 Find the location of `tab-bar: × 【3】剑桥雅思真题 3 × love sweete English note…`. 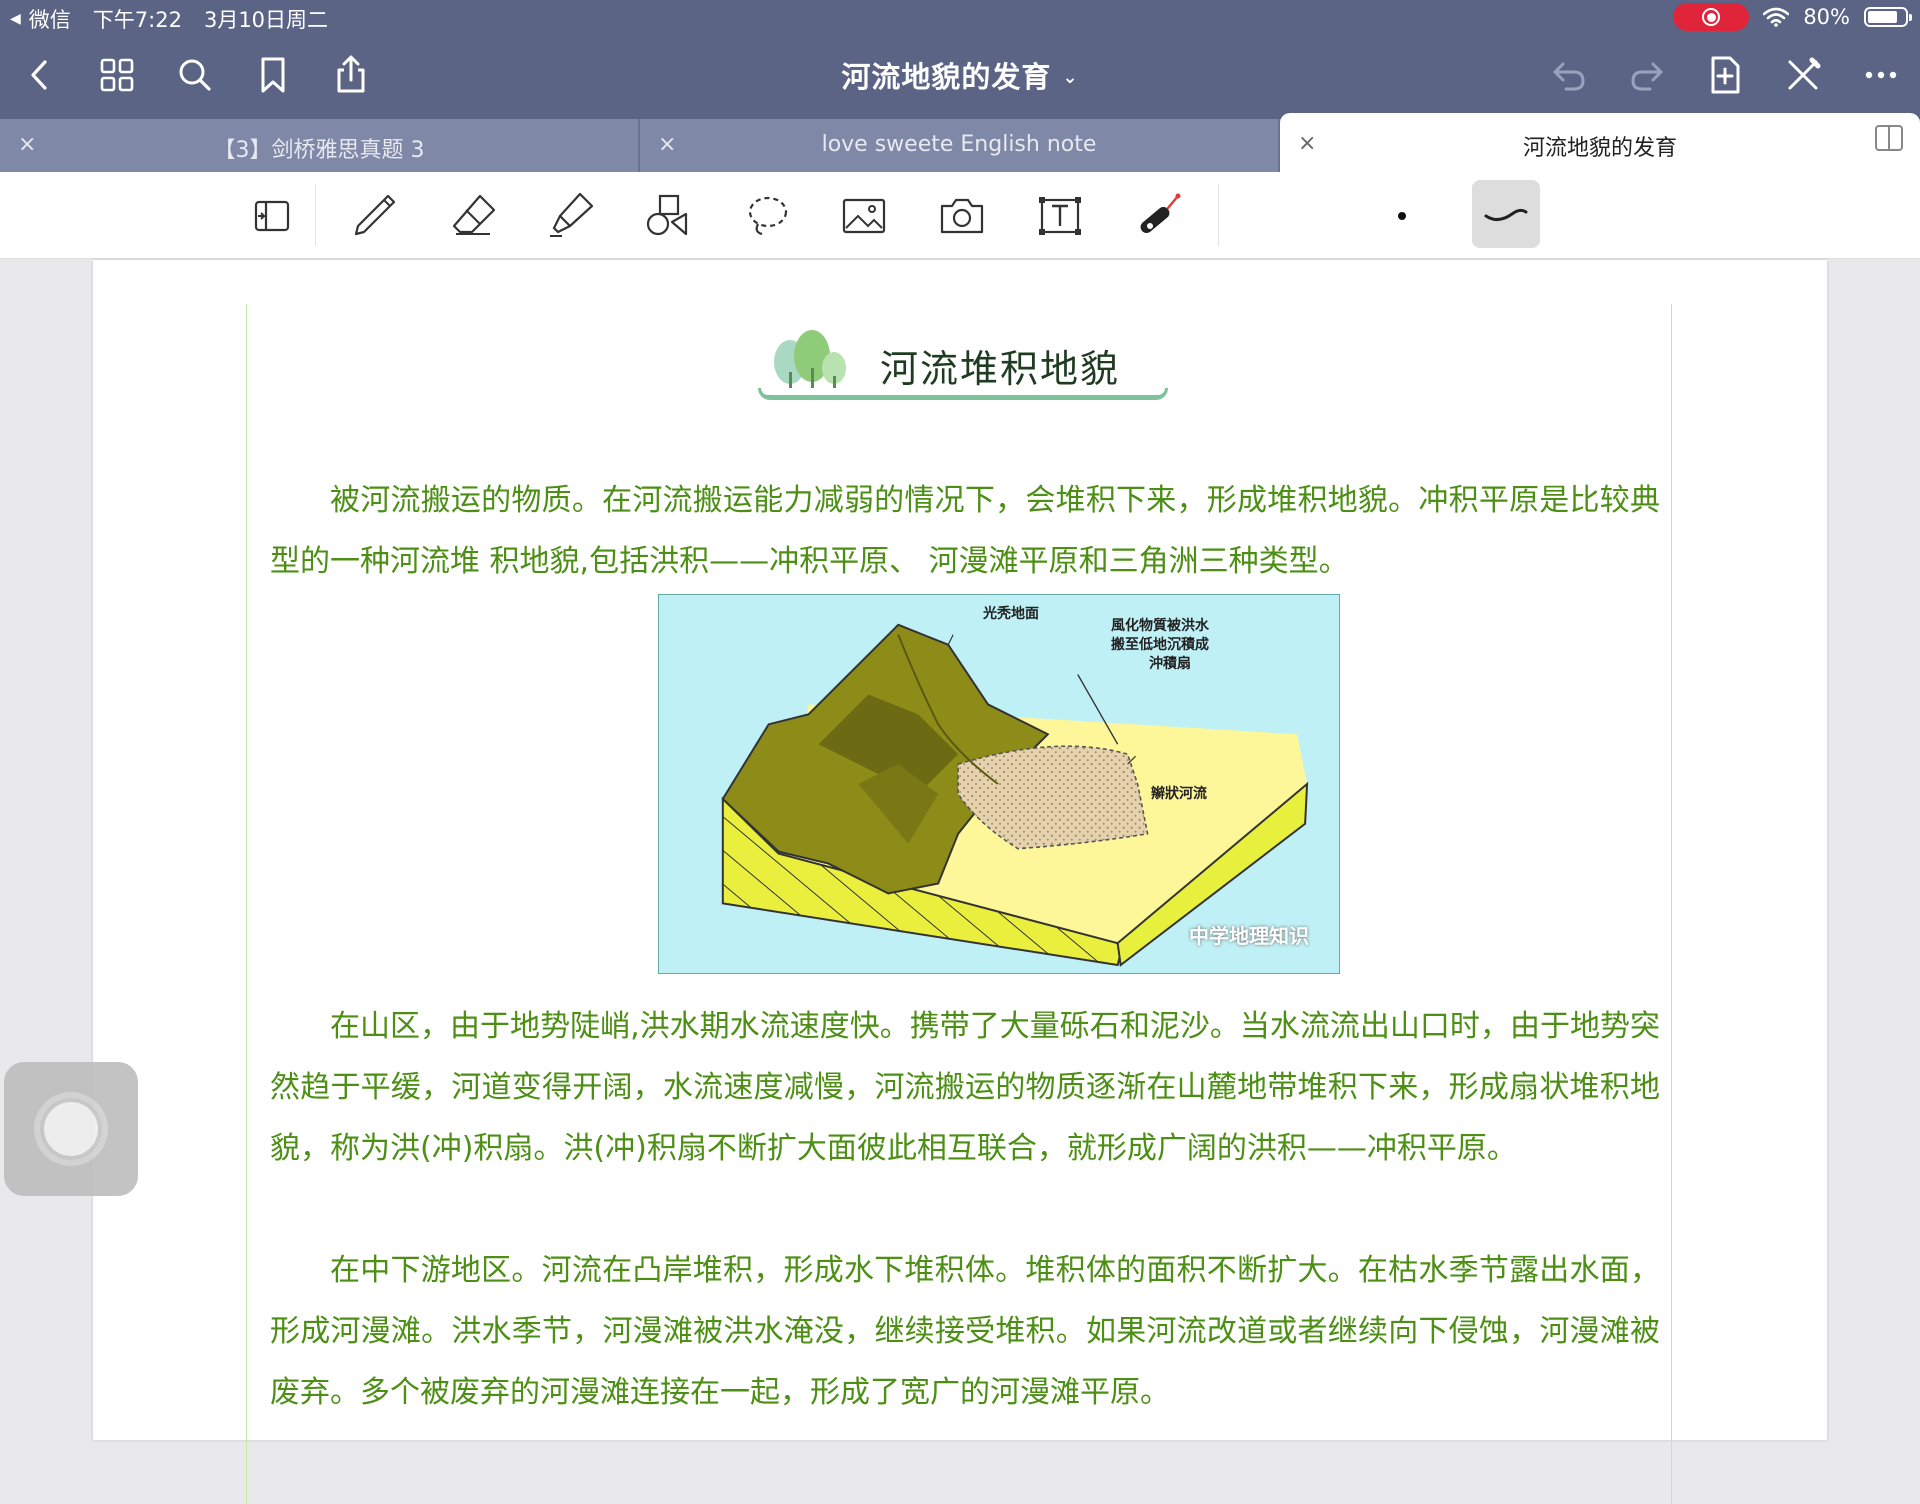

tab-bar: × 【3】剑桥雅思真题 3 × love sweete English note… is located at coordinates (960, 142).